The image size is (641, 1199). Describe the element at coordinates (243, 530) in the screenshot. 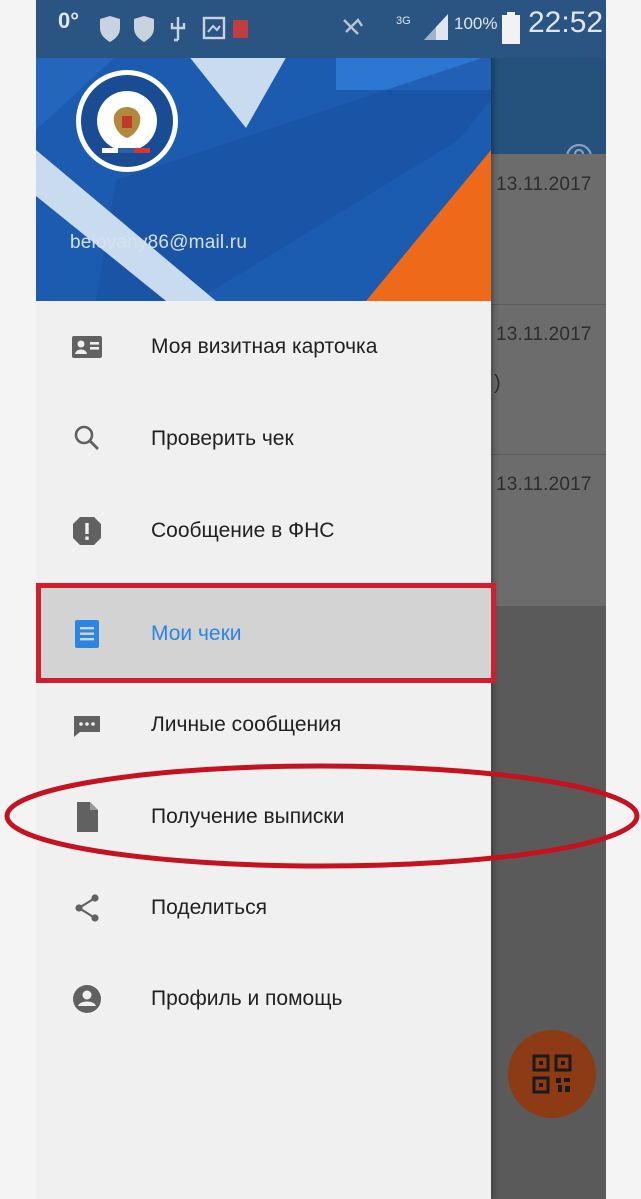

I see `menu-item-label: Сообщение в ФНС` at that location.